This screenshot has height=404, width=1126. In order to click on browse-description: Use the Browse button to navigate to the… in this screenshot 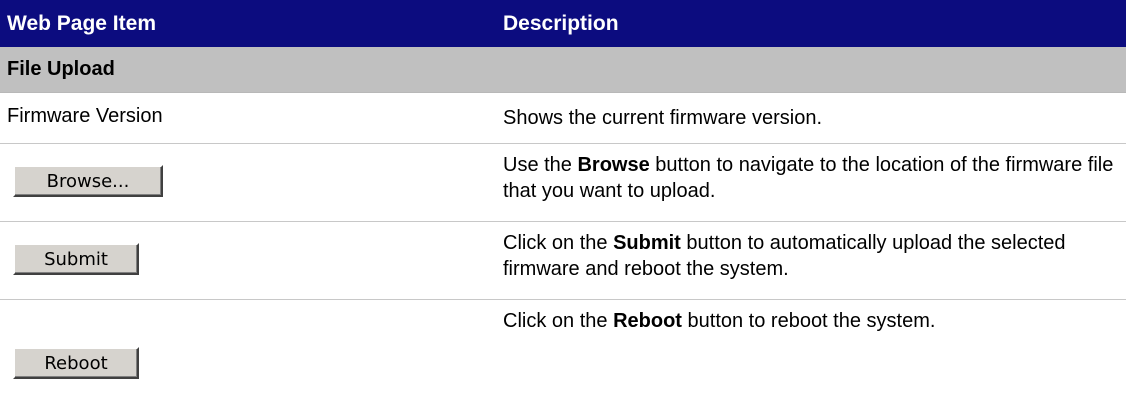, I will do `click(812, 182)`.